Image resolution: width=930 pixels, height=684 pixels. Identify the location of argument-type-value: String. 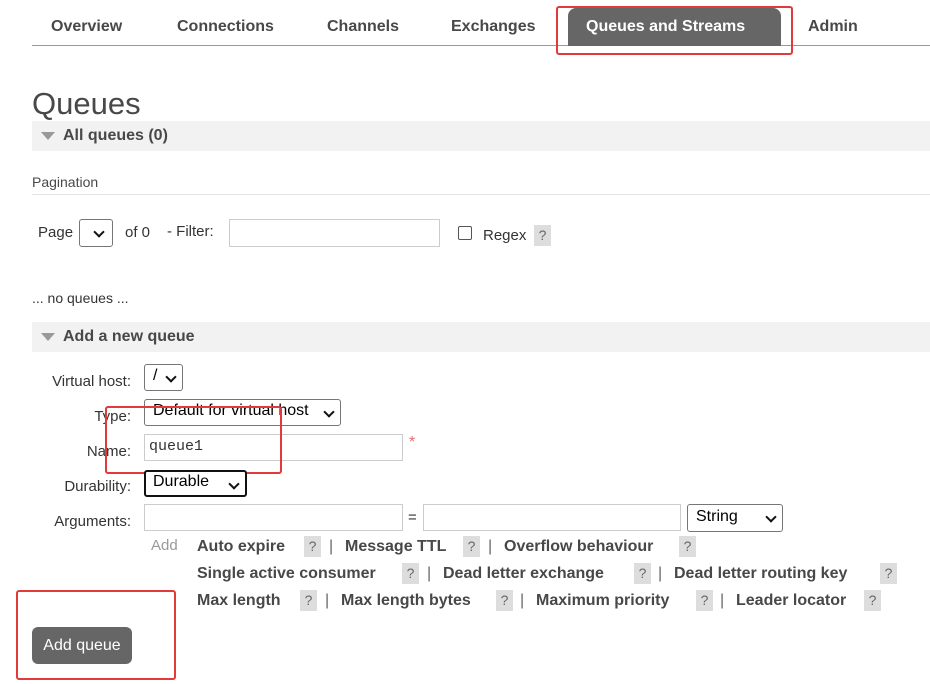
(717, 516).